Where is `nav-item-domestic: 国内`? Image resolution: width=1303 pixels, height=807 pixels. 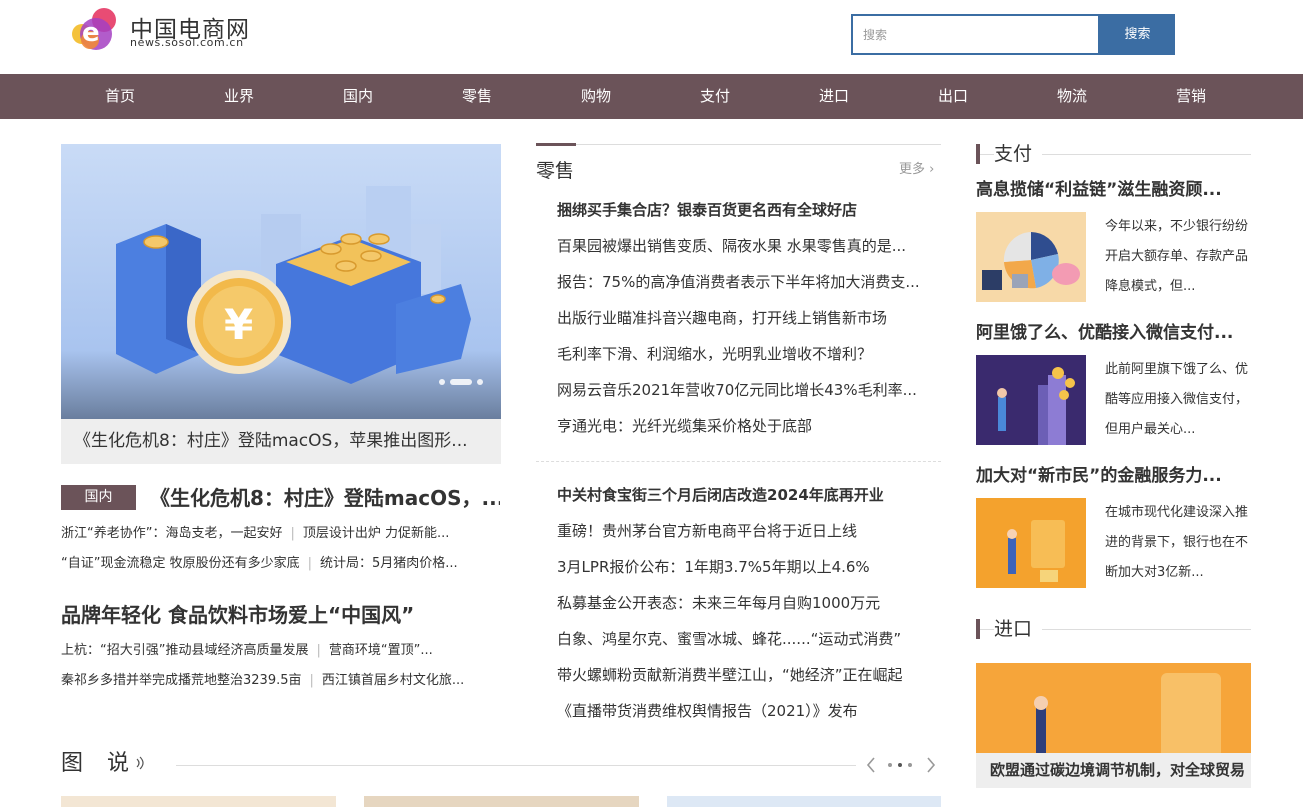 nav-item-domestic: 国内 is located at coordinates (358, 96).